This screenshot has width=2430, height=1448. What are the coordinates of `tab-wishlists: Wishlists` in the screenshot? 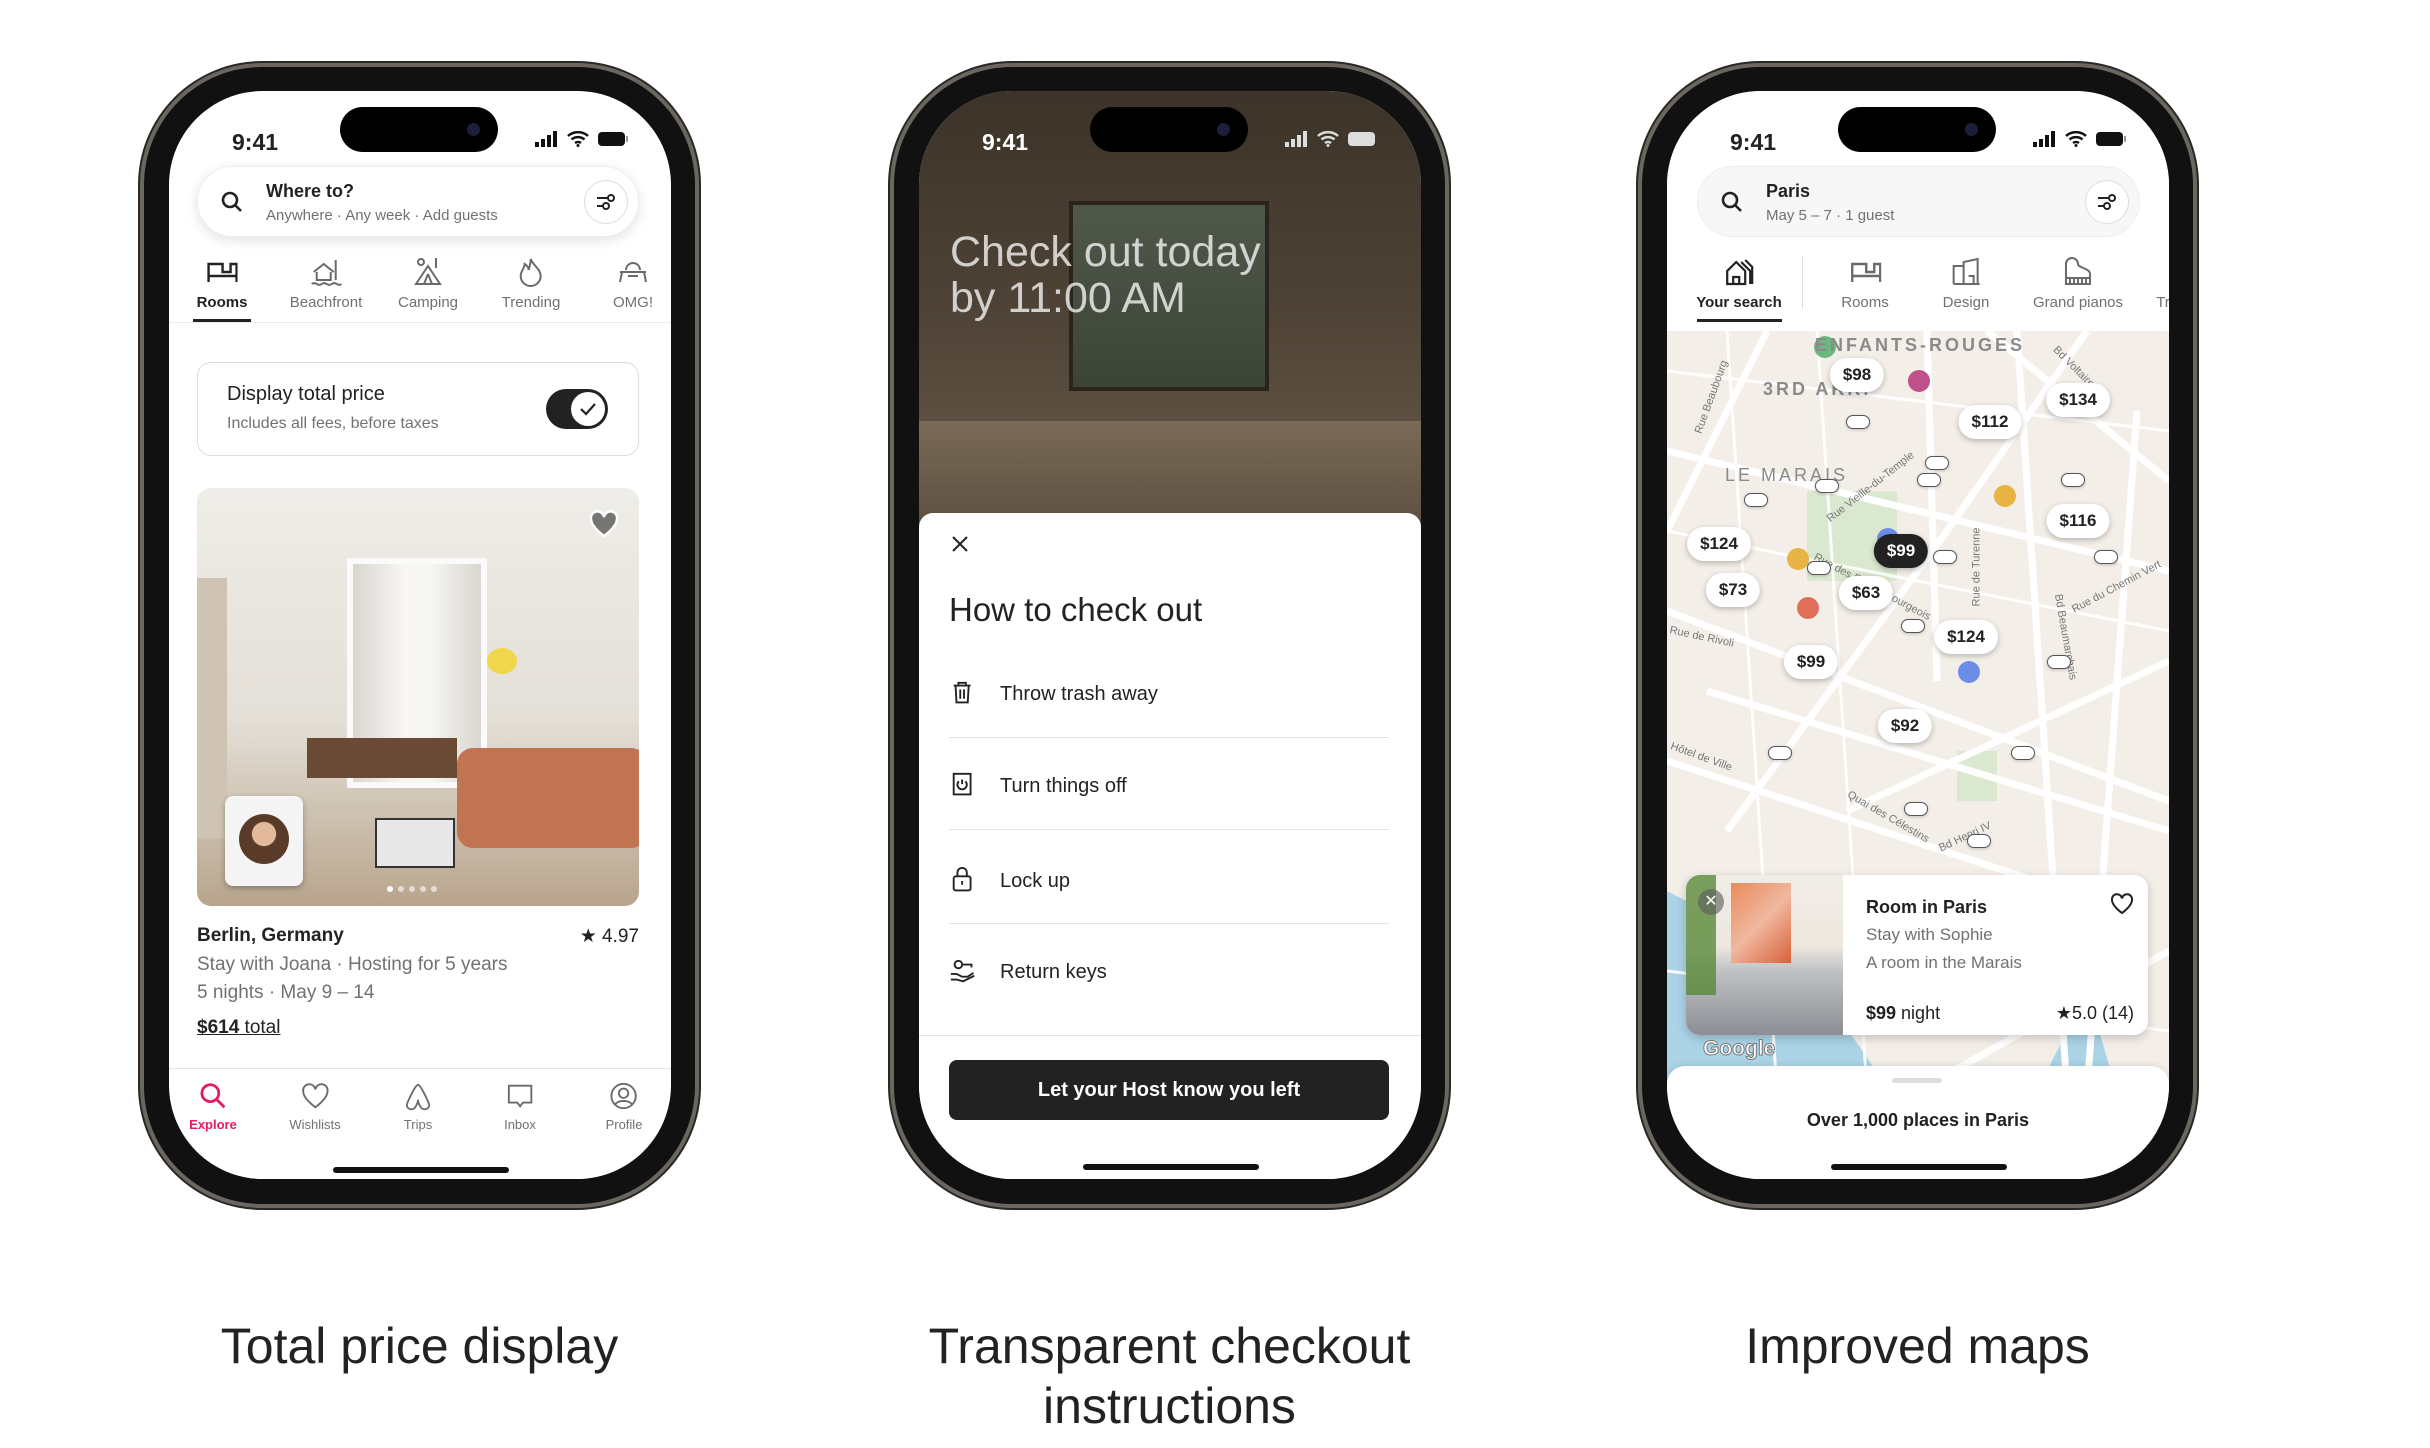 It's located at (315, 1106).